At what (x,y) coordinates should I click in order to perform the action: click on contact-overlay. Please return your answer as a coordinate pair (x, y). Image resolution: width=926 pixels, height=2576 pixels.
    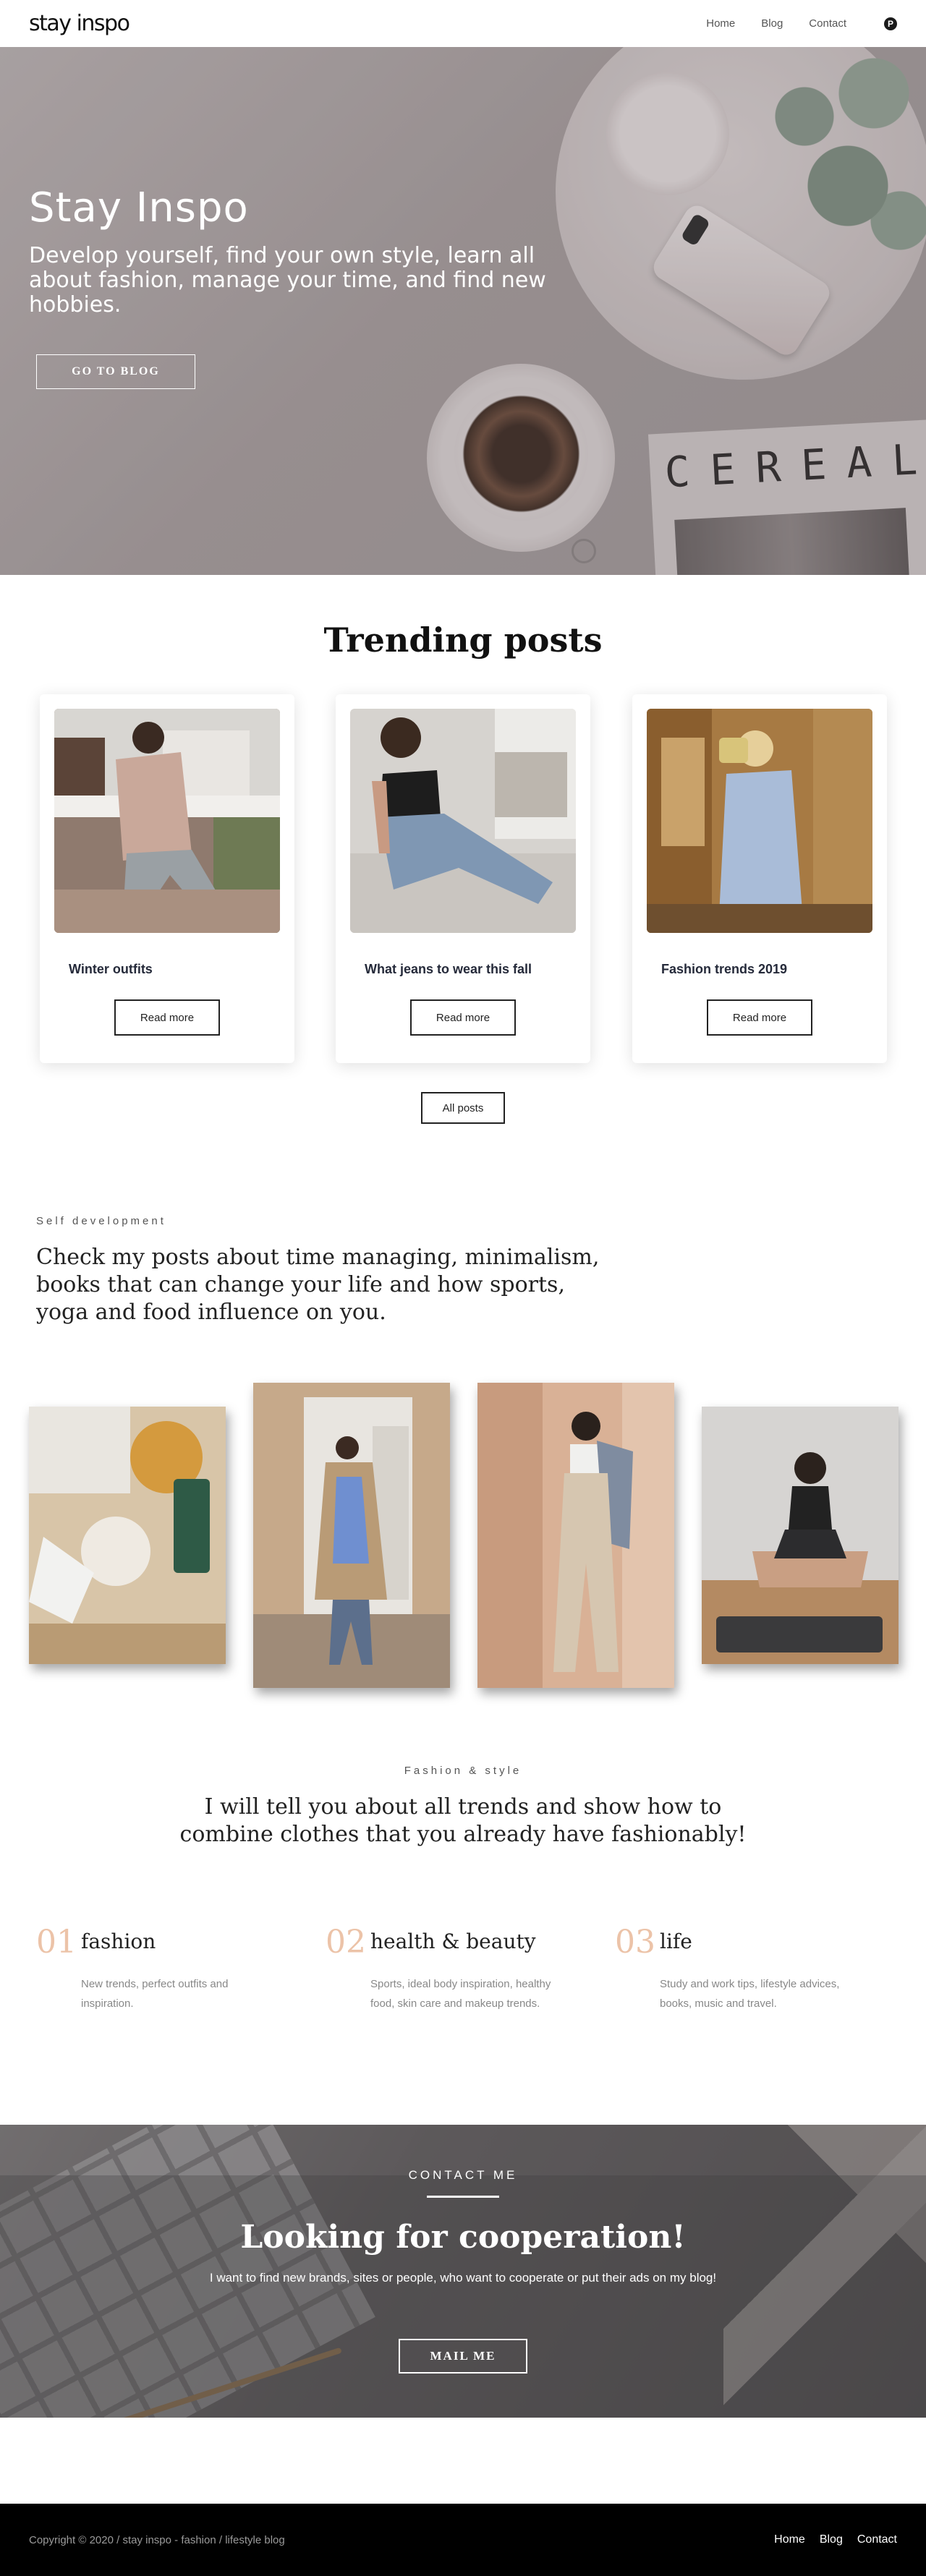
    Looking at the image, I should click on (463, 2296).